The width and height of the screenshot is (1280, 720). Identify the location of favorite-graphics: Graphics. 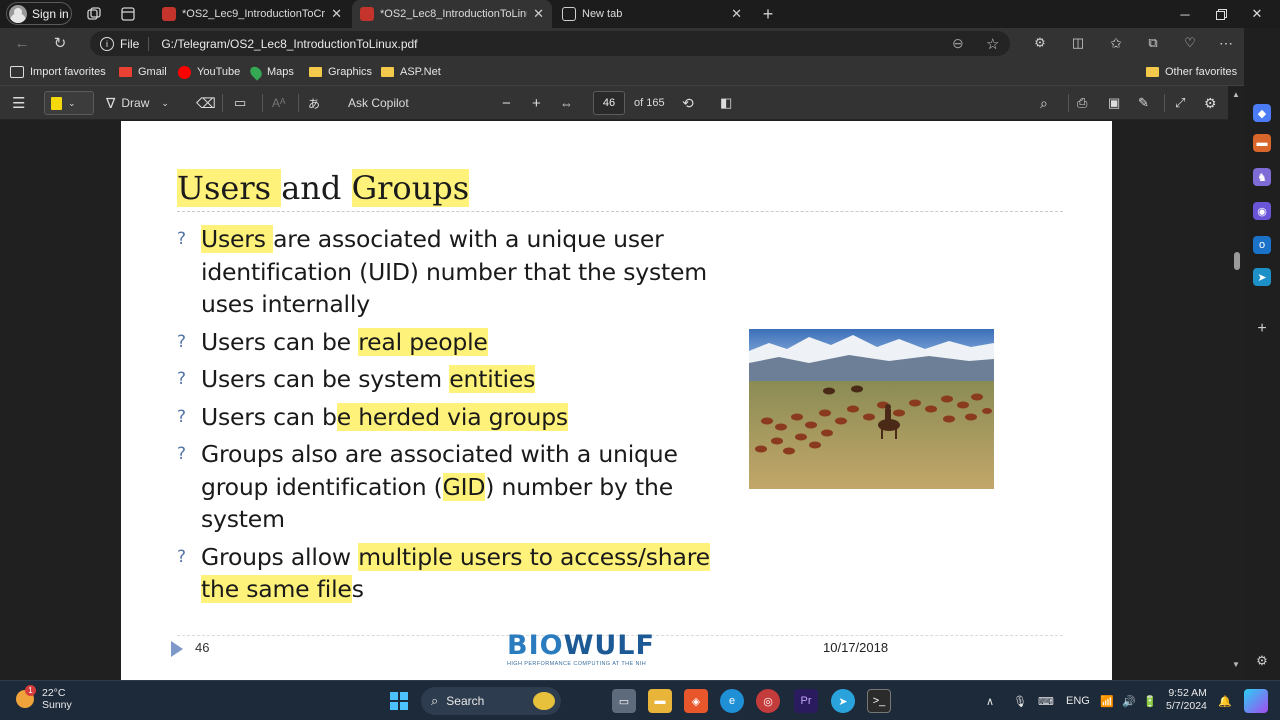
(340, 72).